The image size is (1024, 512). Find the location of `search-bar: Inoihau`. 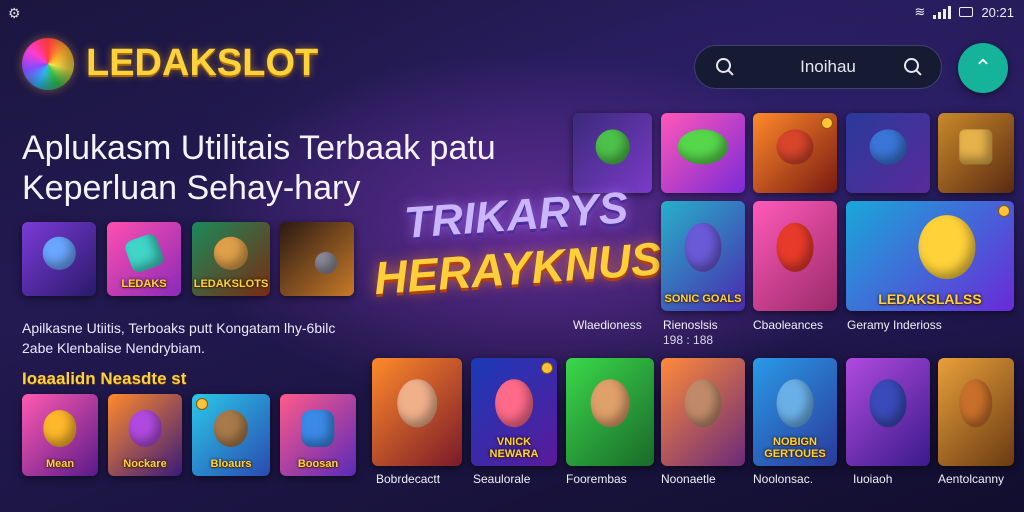

search-bar: Inoihau is located at coordinates (818, 67).